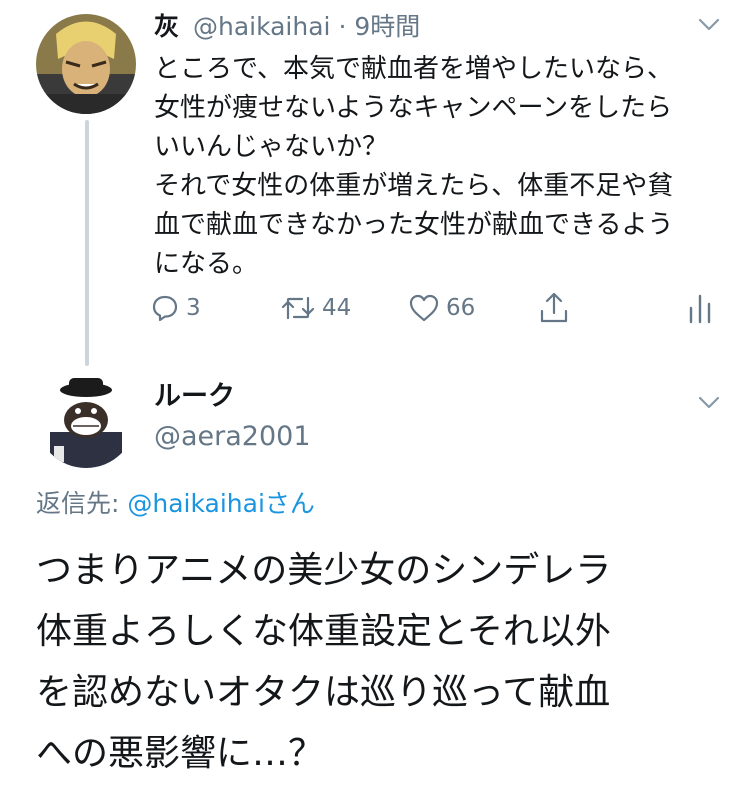  I want to click on tweet-text-line: 血で献血できなかった女性が献血できるよう, so click(414, 225).